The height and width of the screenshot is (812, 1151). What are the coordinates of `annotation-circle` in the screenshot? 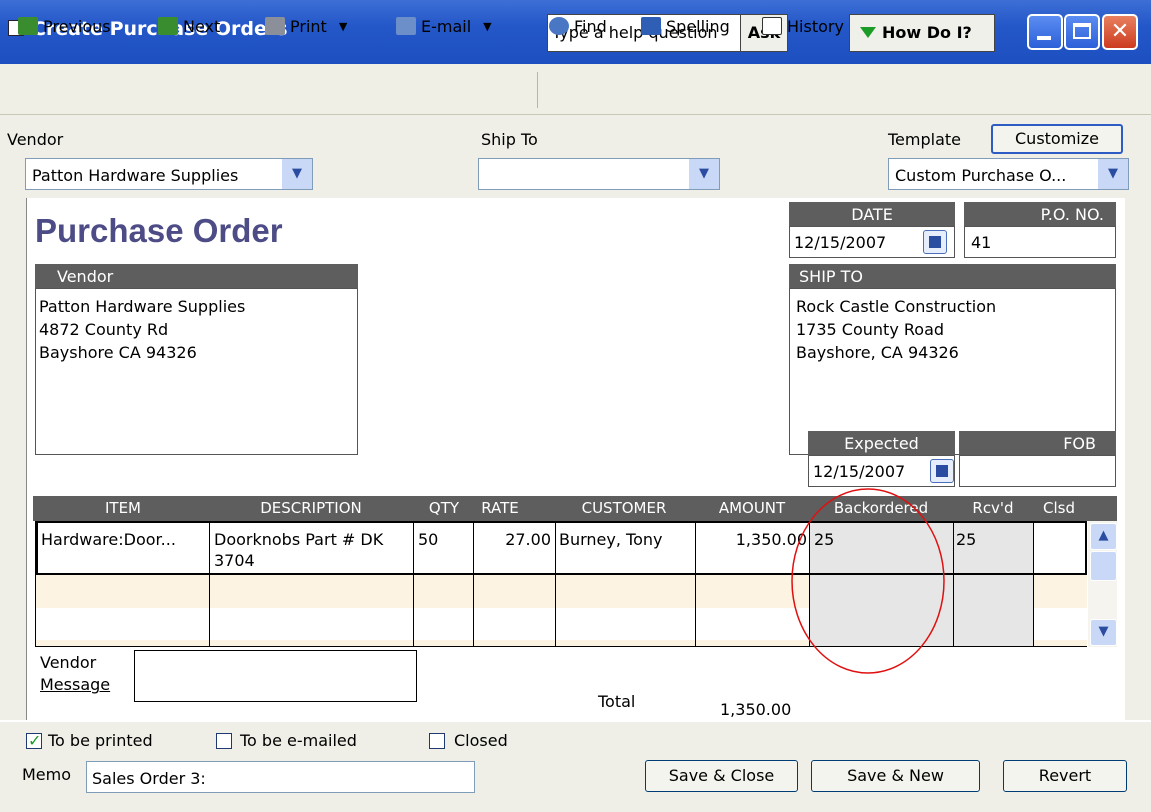 It's located at (868, 581).